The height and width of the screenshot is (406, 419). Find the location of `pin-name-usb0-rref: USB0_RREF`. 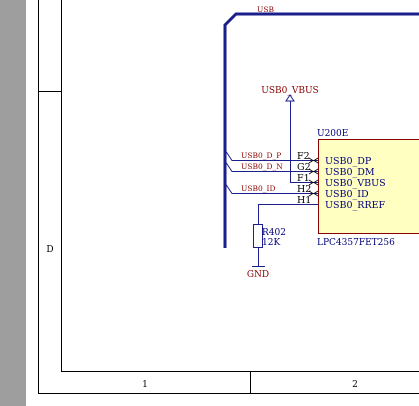

pin-name-usb0-rref: USB0_RREF is located at coordinates (355, 205).